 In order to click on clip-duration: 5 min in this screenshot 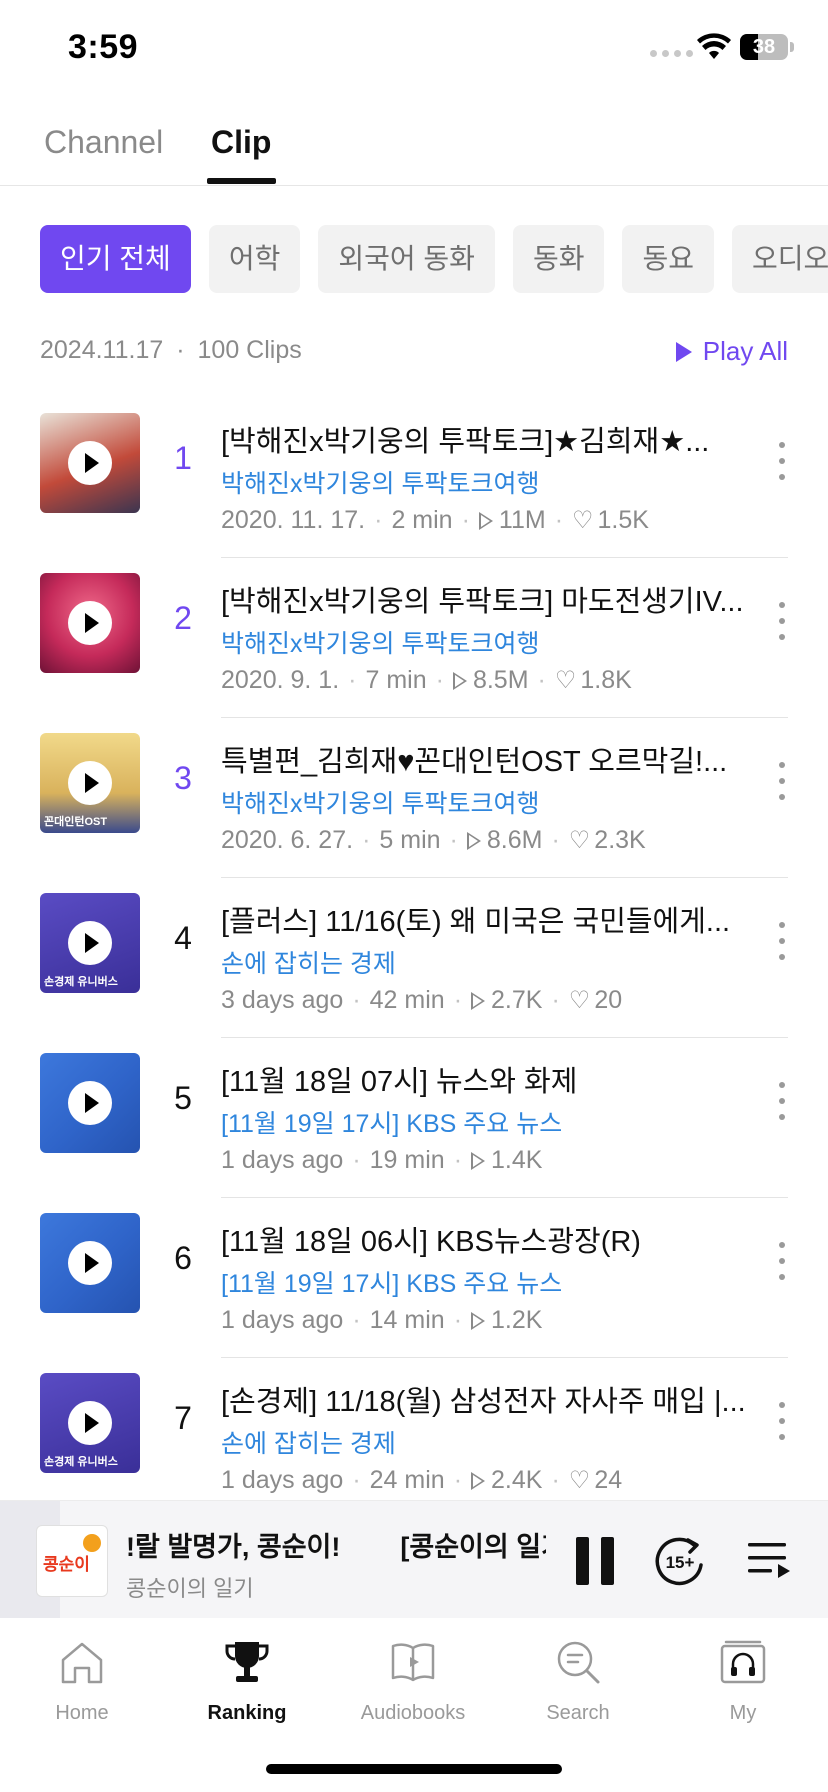, I will do `click(410, 840)`.